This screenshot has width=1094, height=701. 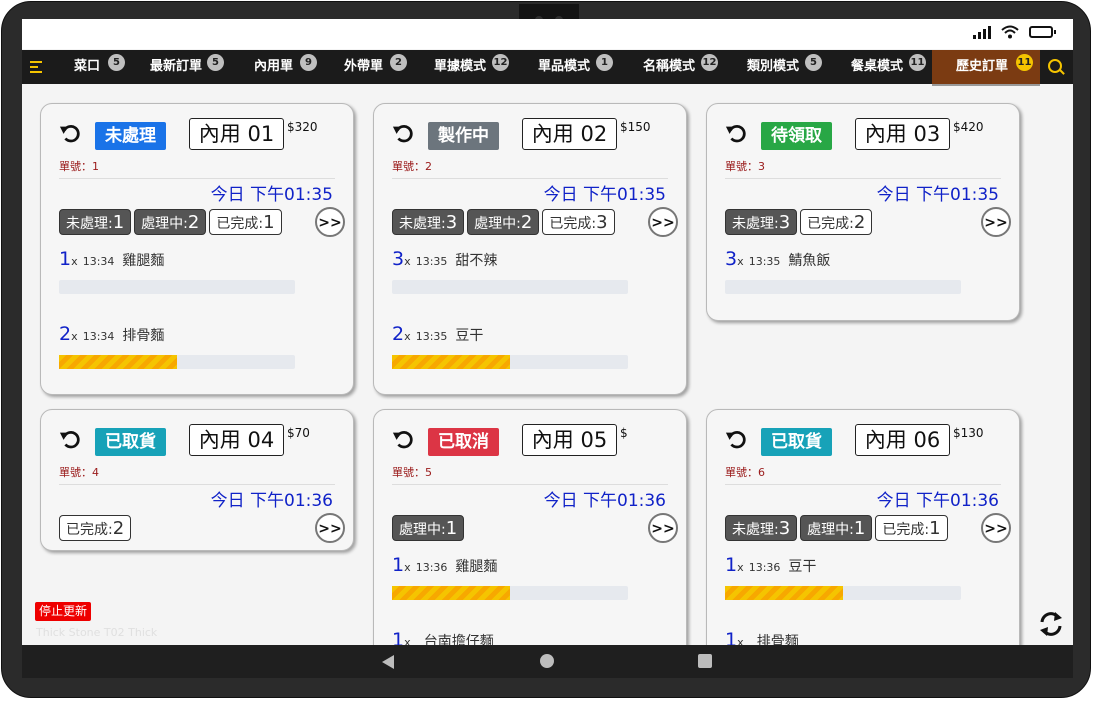 What do you see at coordinates (843, 637) in the screenshot?
I see `order-item: 1x 排骨麵` at bounding box center [843, 637].